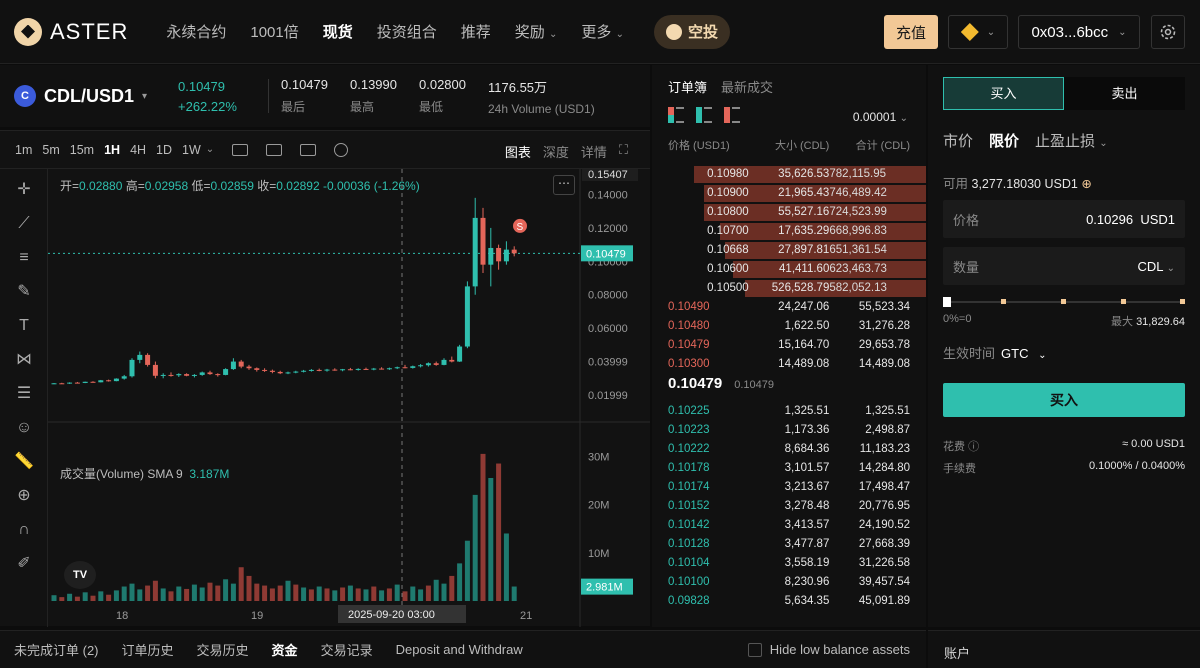  What do you see at coordinates (754, 649) in the screenshot?
I see `hide-low-checkbox` at bounding box center [754, 649].